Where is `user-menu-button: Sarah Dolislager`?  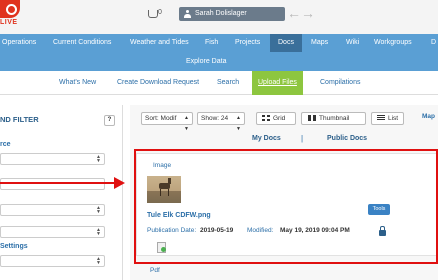 user-menu-button: Sarah Dolislager is located at coordinates (232, 14).